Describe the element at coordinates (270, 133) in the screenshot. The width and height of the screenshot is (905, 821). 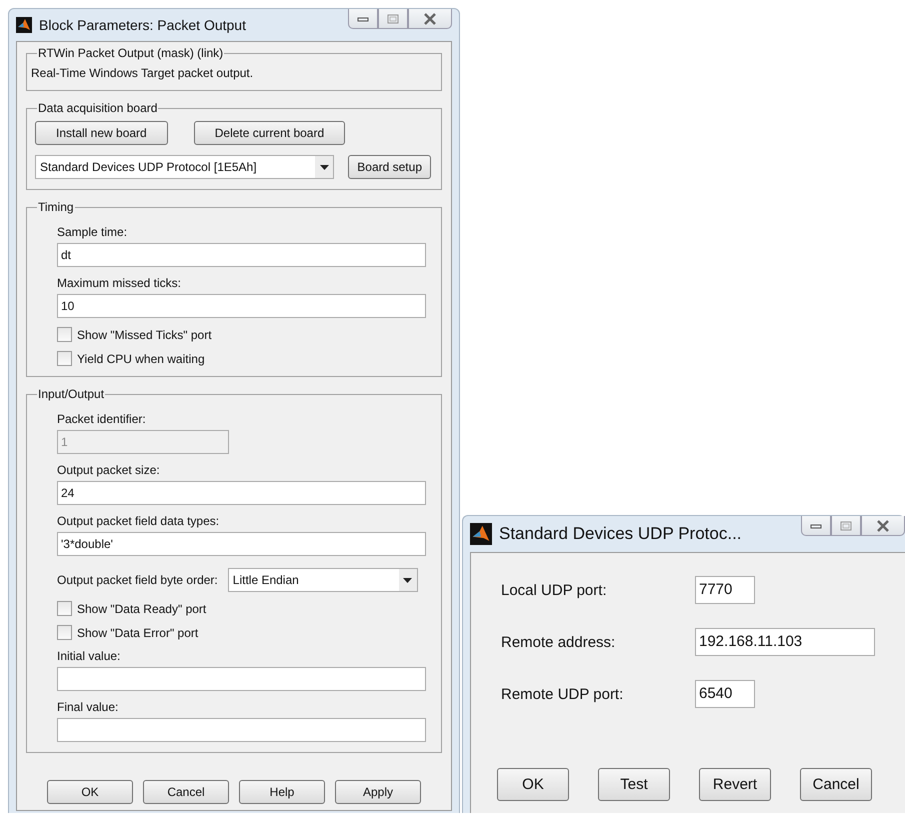
I see `board-button: Delete current board` at that location.